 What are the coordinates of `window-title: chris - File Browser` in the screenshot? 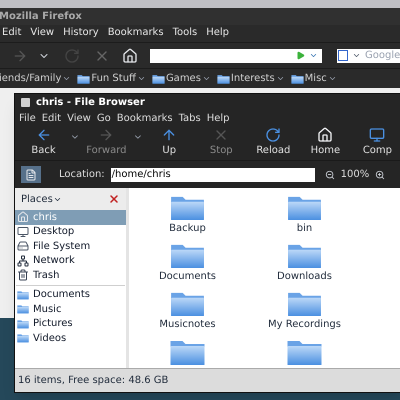 It's located at (90, 103).